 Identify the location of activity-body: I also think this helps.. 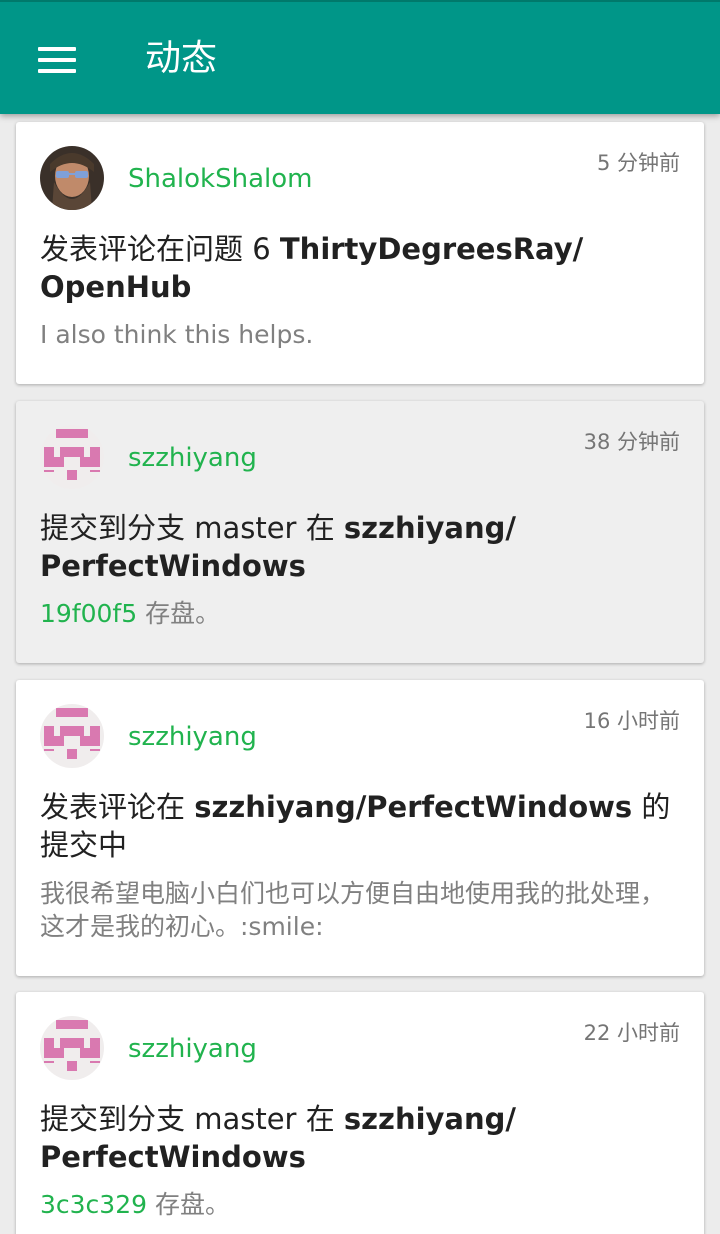
(177, 334).